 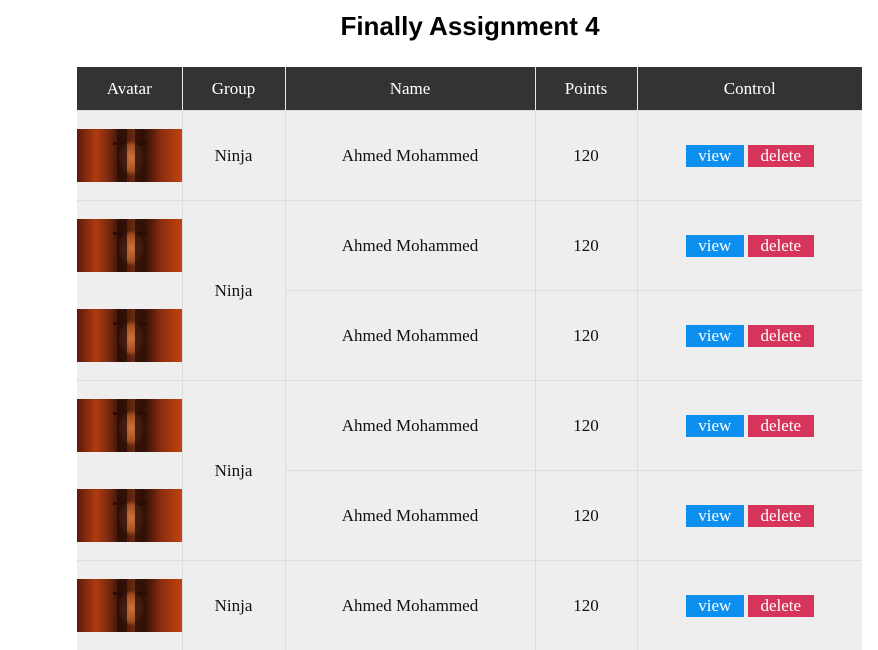 I want to click on header-name: Name, so click(x=410, y=89).